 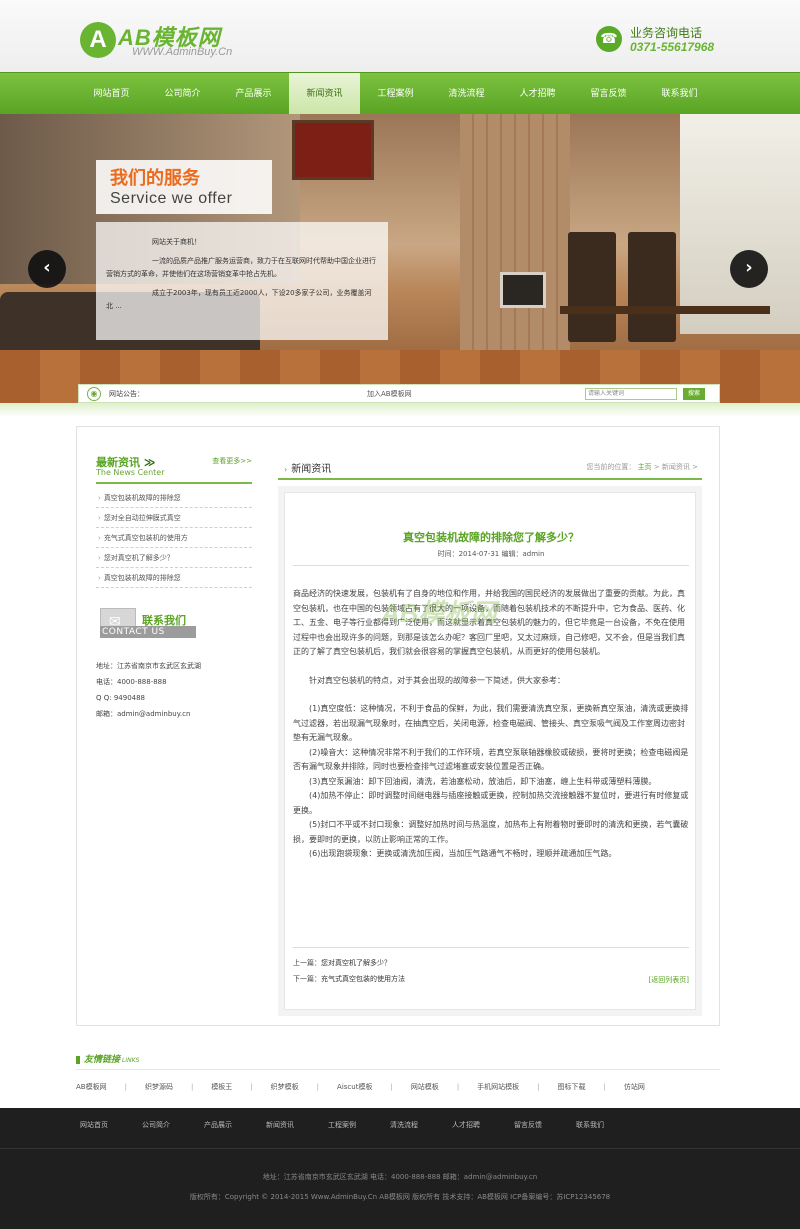 I want to click on site-logo: A AB模板网 WWW.AdminBuy.Cn, so click(x=170, y=39).